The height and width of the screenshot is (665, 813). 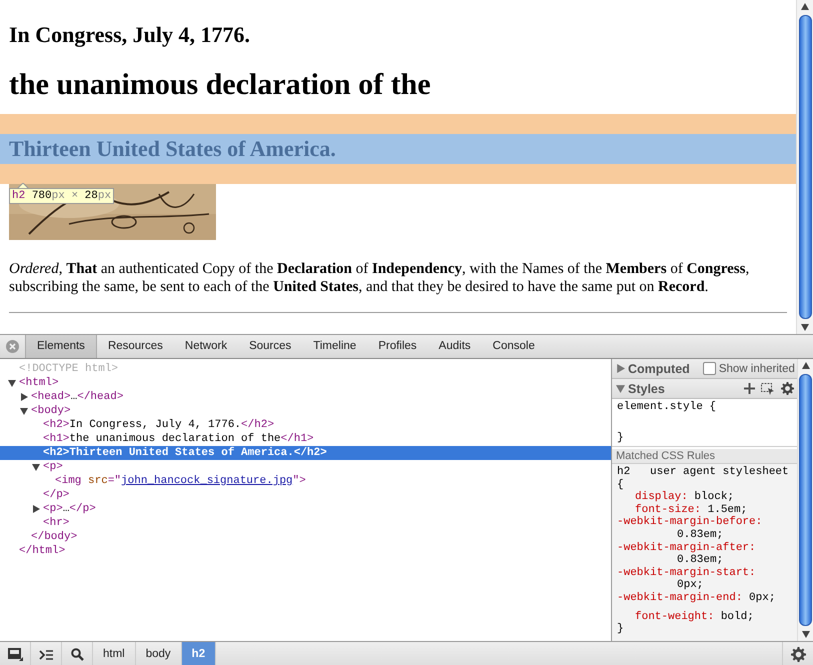 What do you see at coordinates (305, 481) in the screenshot?
I see `dom-node: <img src="john_hancock_signature.jpg">` at bounding box center [305, 481].